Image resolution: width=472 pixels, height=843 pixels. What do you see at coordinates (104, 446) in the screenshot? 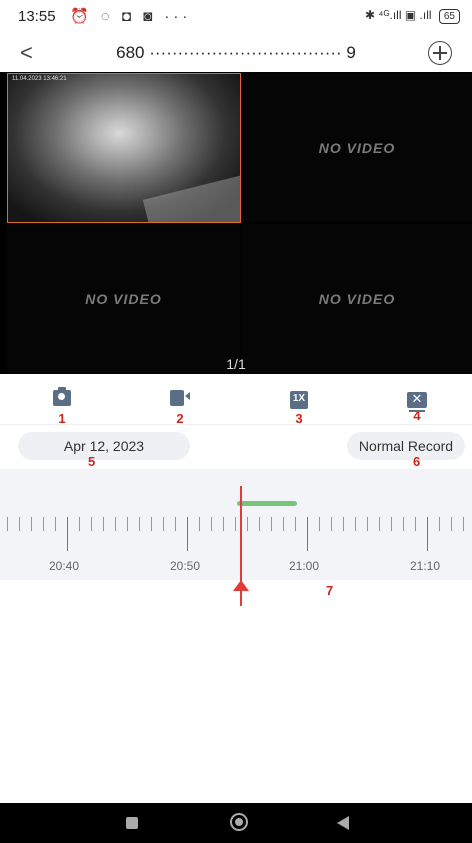
I see `date-picker-button: Apr 12, 2023` at bounding box center [104, 446].